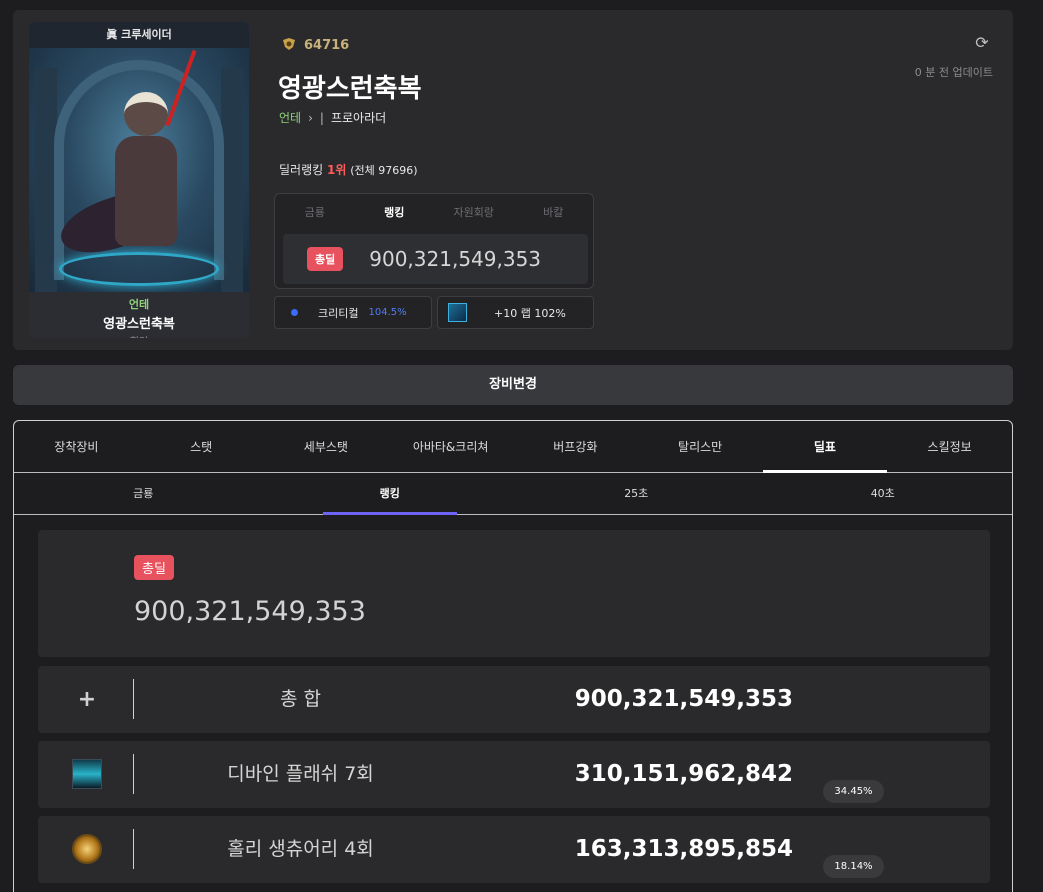 Image resolution: width=1043 pixels, height=892 pixels. I want to click on total-deal-card-value: 900,321,549,353, so click(250, 611).